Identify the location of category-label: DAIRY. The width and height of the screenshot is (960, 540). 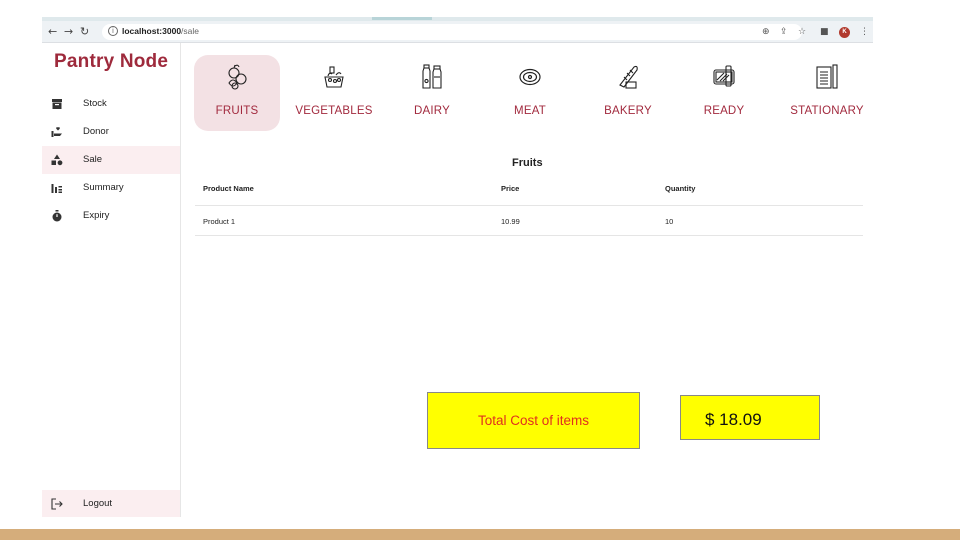
(432, 111).